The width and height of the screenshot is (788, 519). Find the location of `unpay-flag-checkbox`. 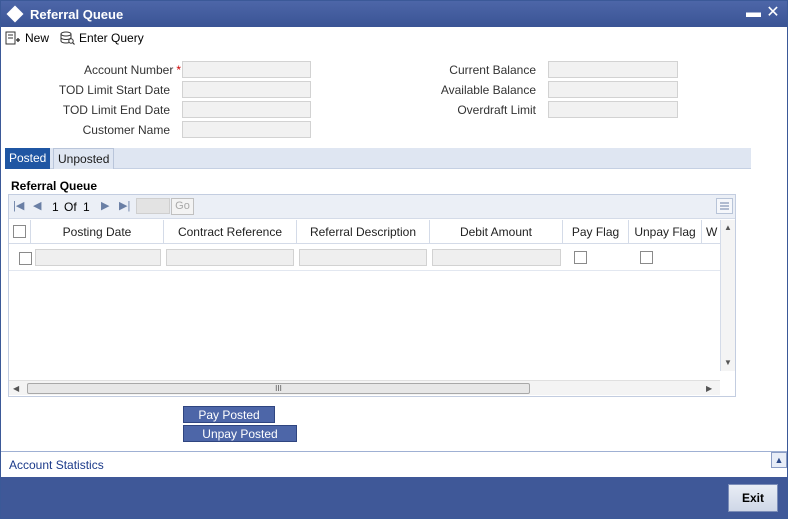

unpay-flag-checkbox is located at coordinates (646, 257).